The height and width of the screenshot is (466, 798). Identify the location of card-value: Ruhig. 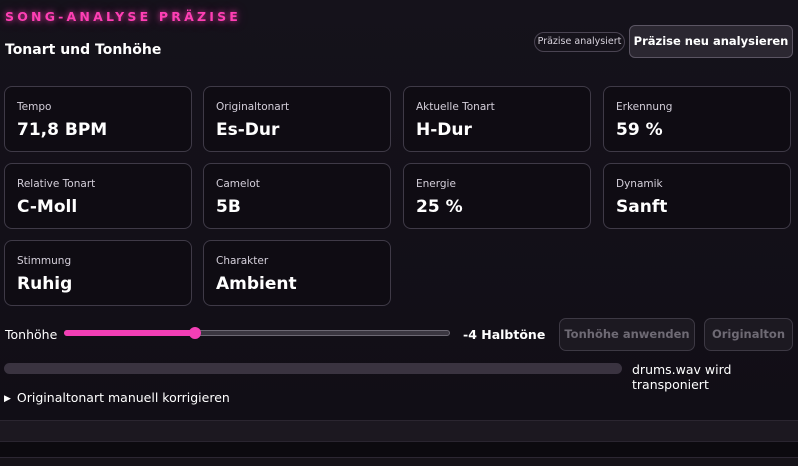
(45, 284).